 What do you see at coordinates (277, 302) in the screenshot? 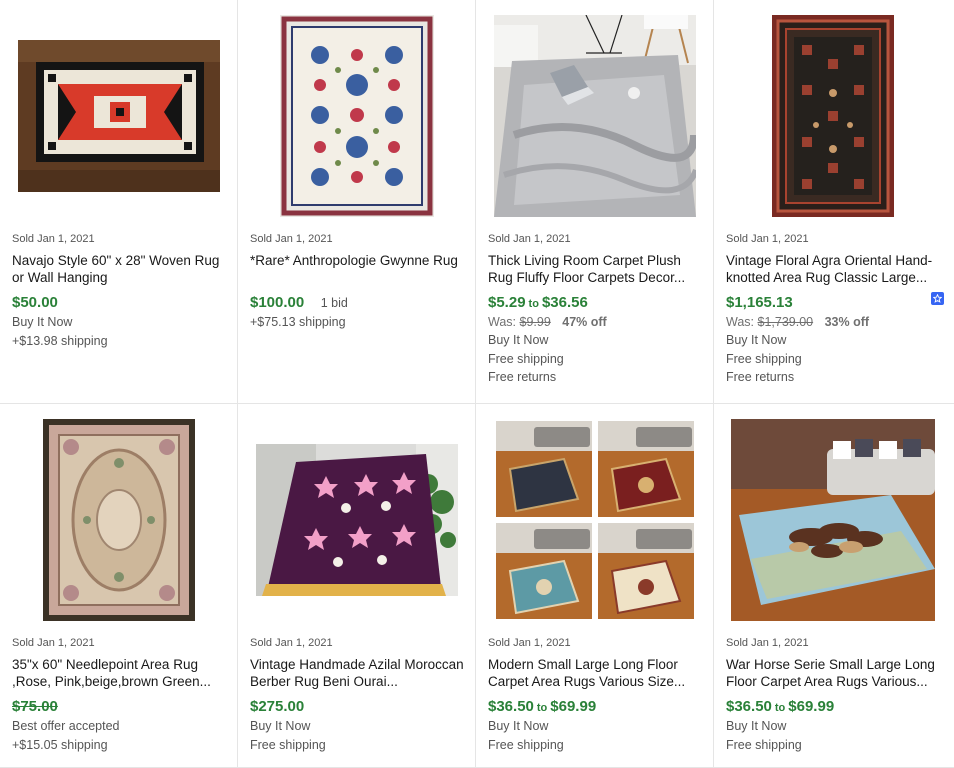
I see `listing-price: $100.00` at bounding box center [277, 302].